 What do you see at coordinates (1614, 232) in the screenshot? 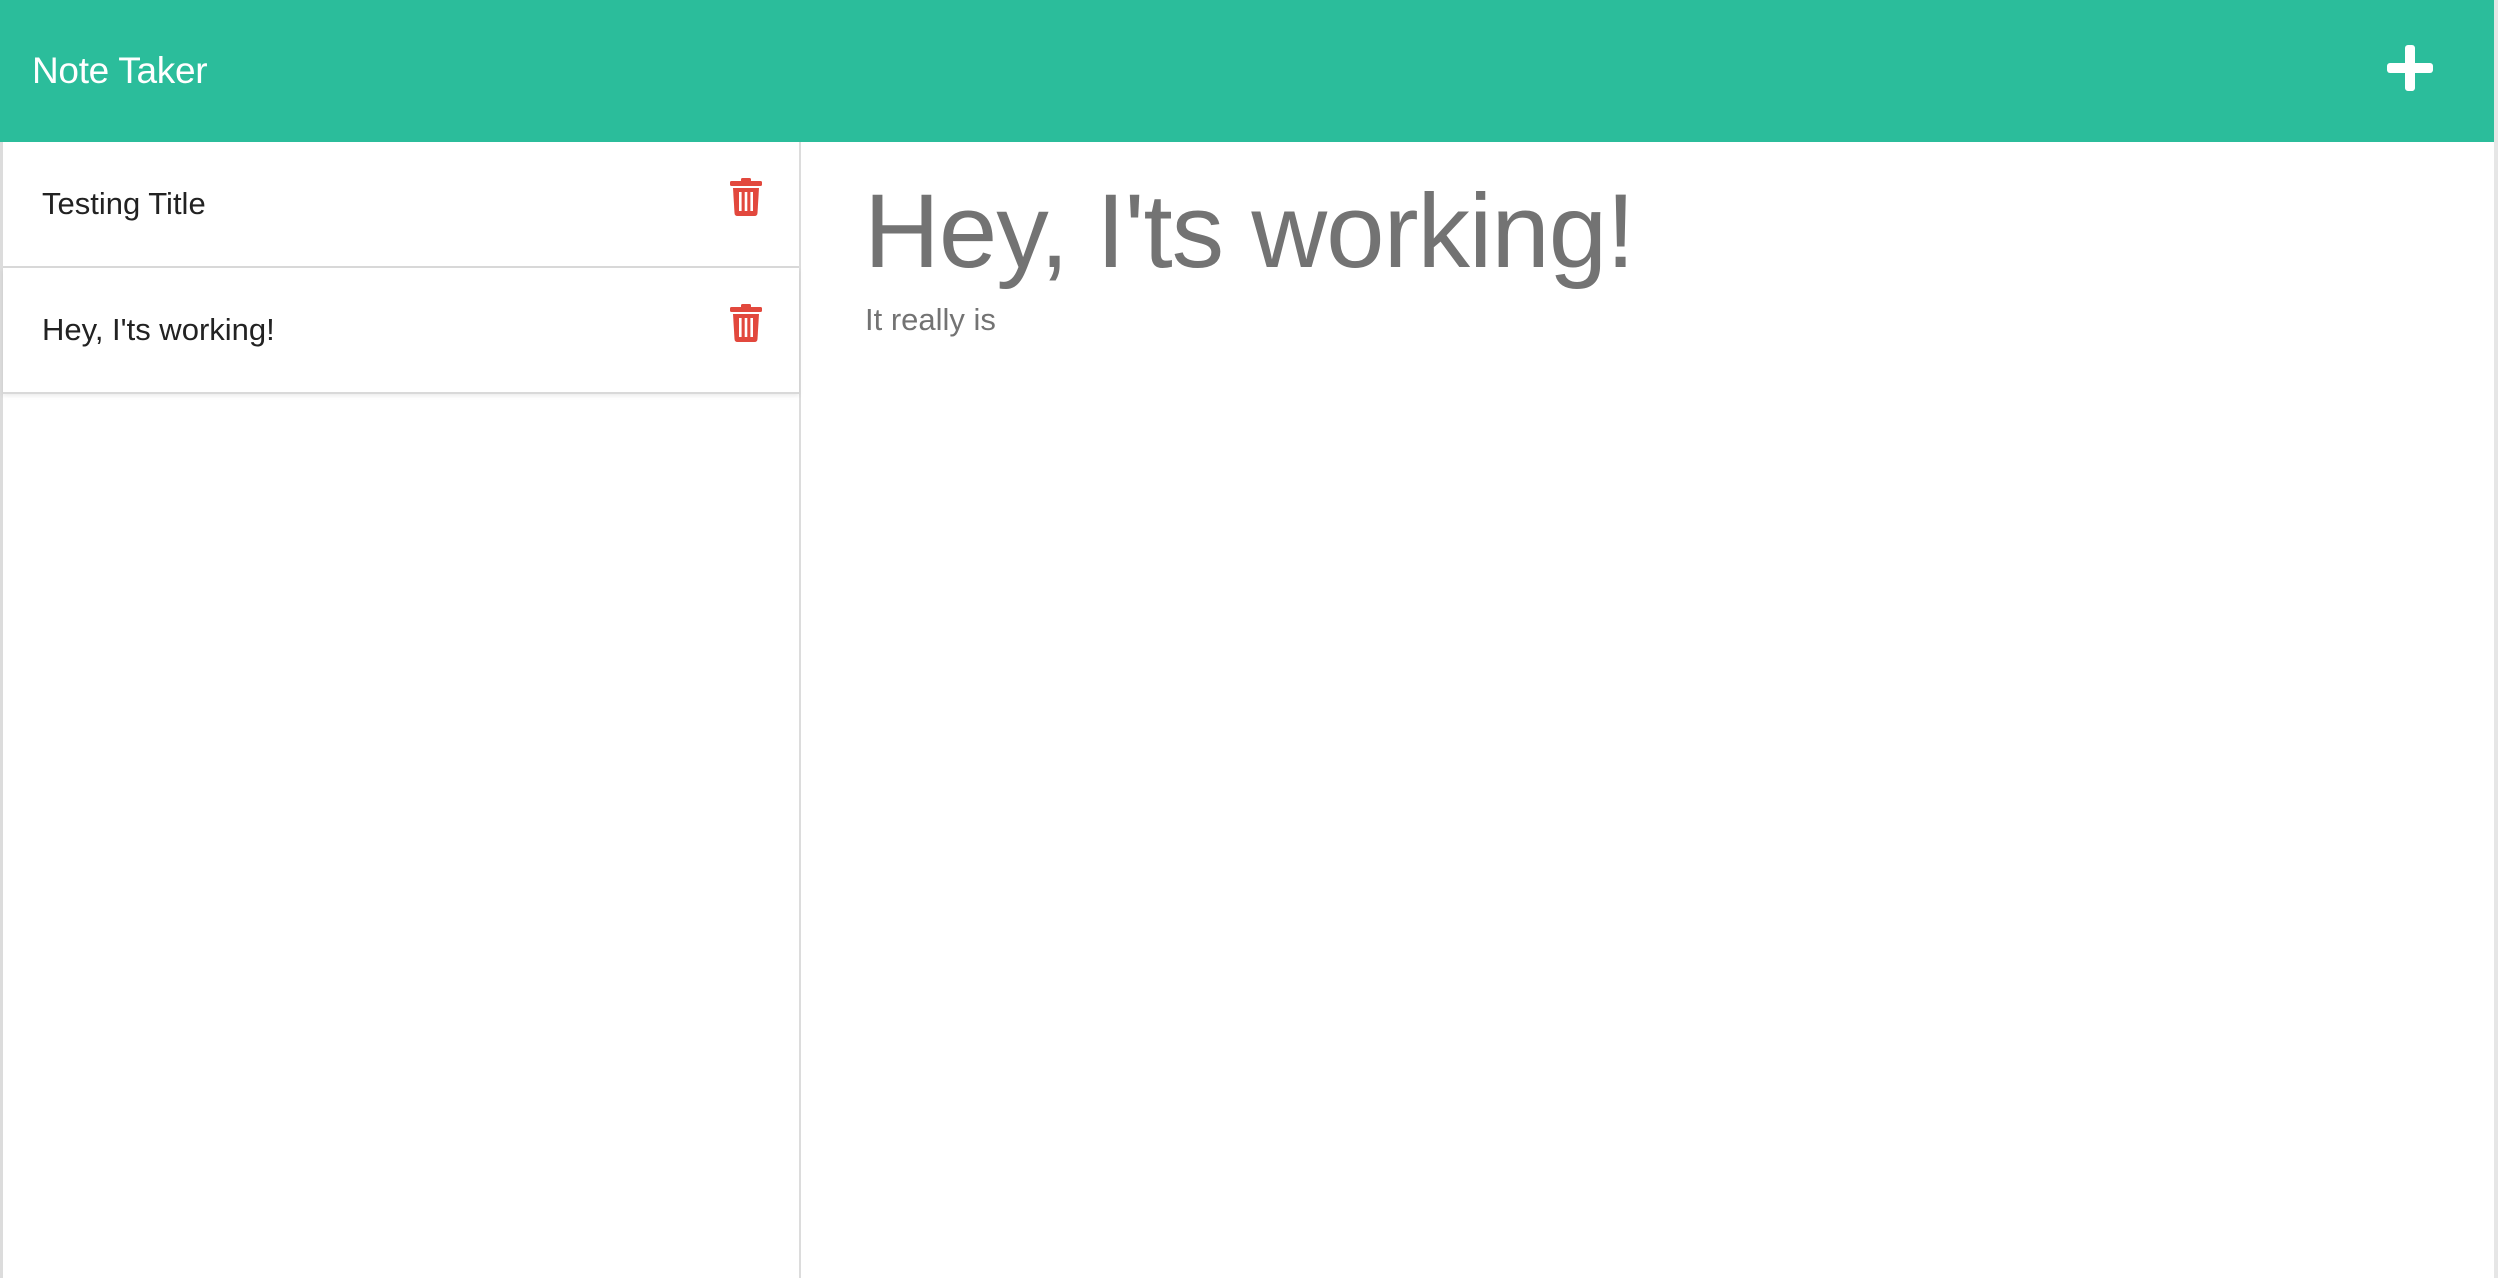
I see `note-title-field: Hey, I'ts working!` at bounding box center [1614, 232].